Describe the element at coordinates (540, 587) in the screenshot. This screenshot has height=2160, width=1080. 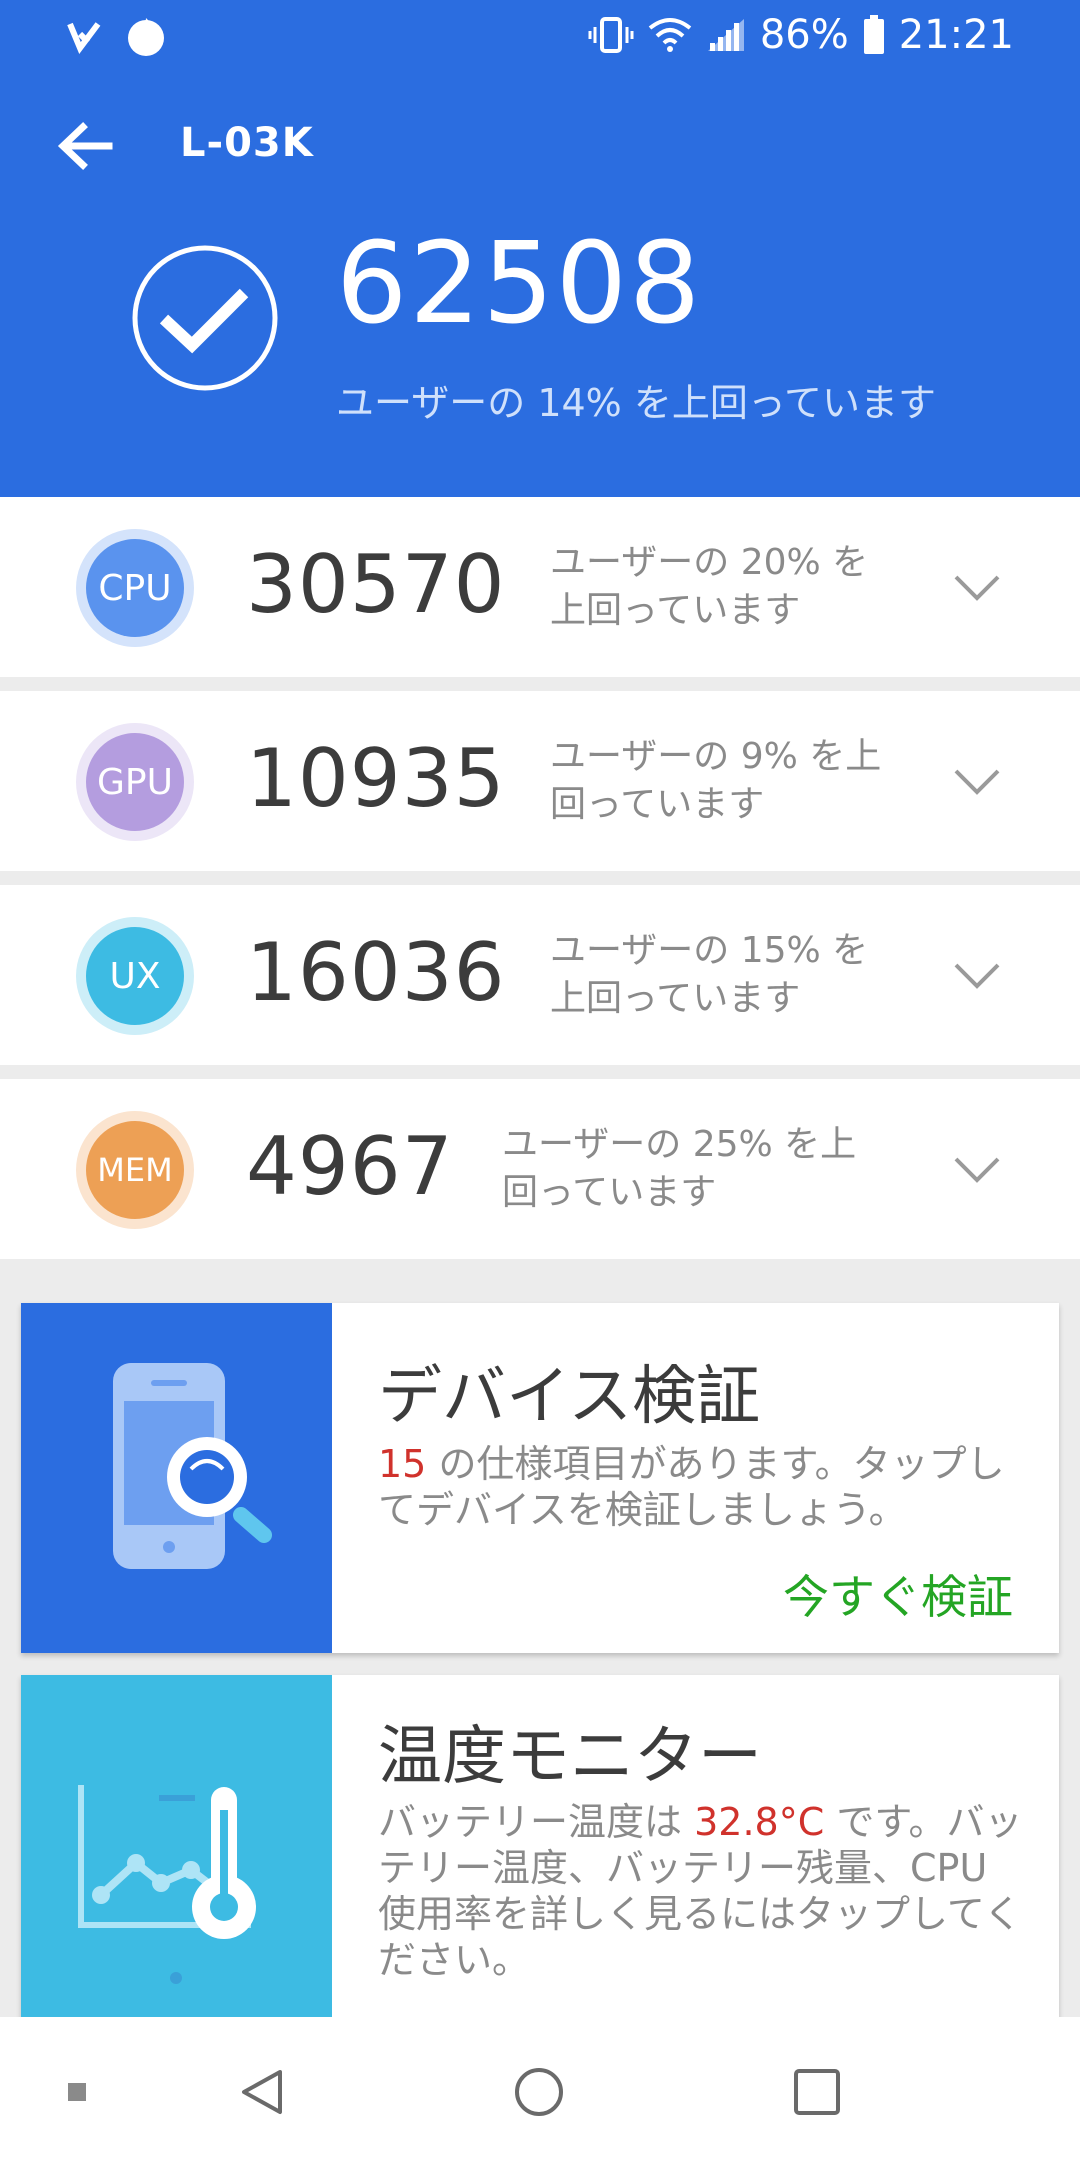
I see `result-row-cpu: CPU 30570 ユーザーの 20% を上回っています` at that location.